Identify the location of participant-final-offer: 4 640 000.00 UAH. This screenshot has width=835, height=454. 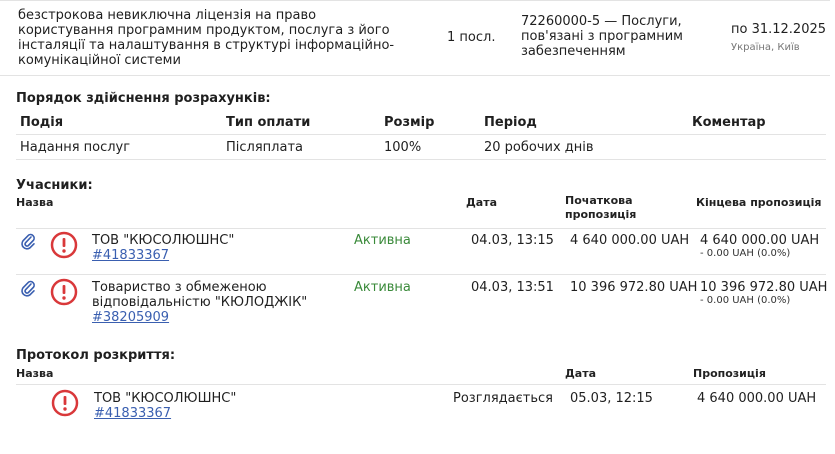
(760, 240).